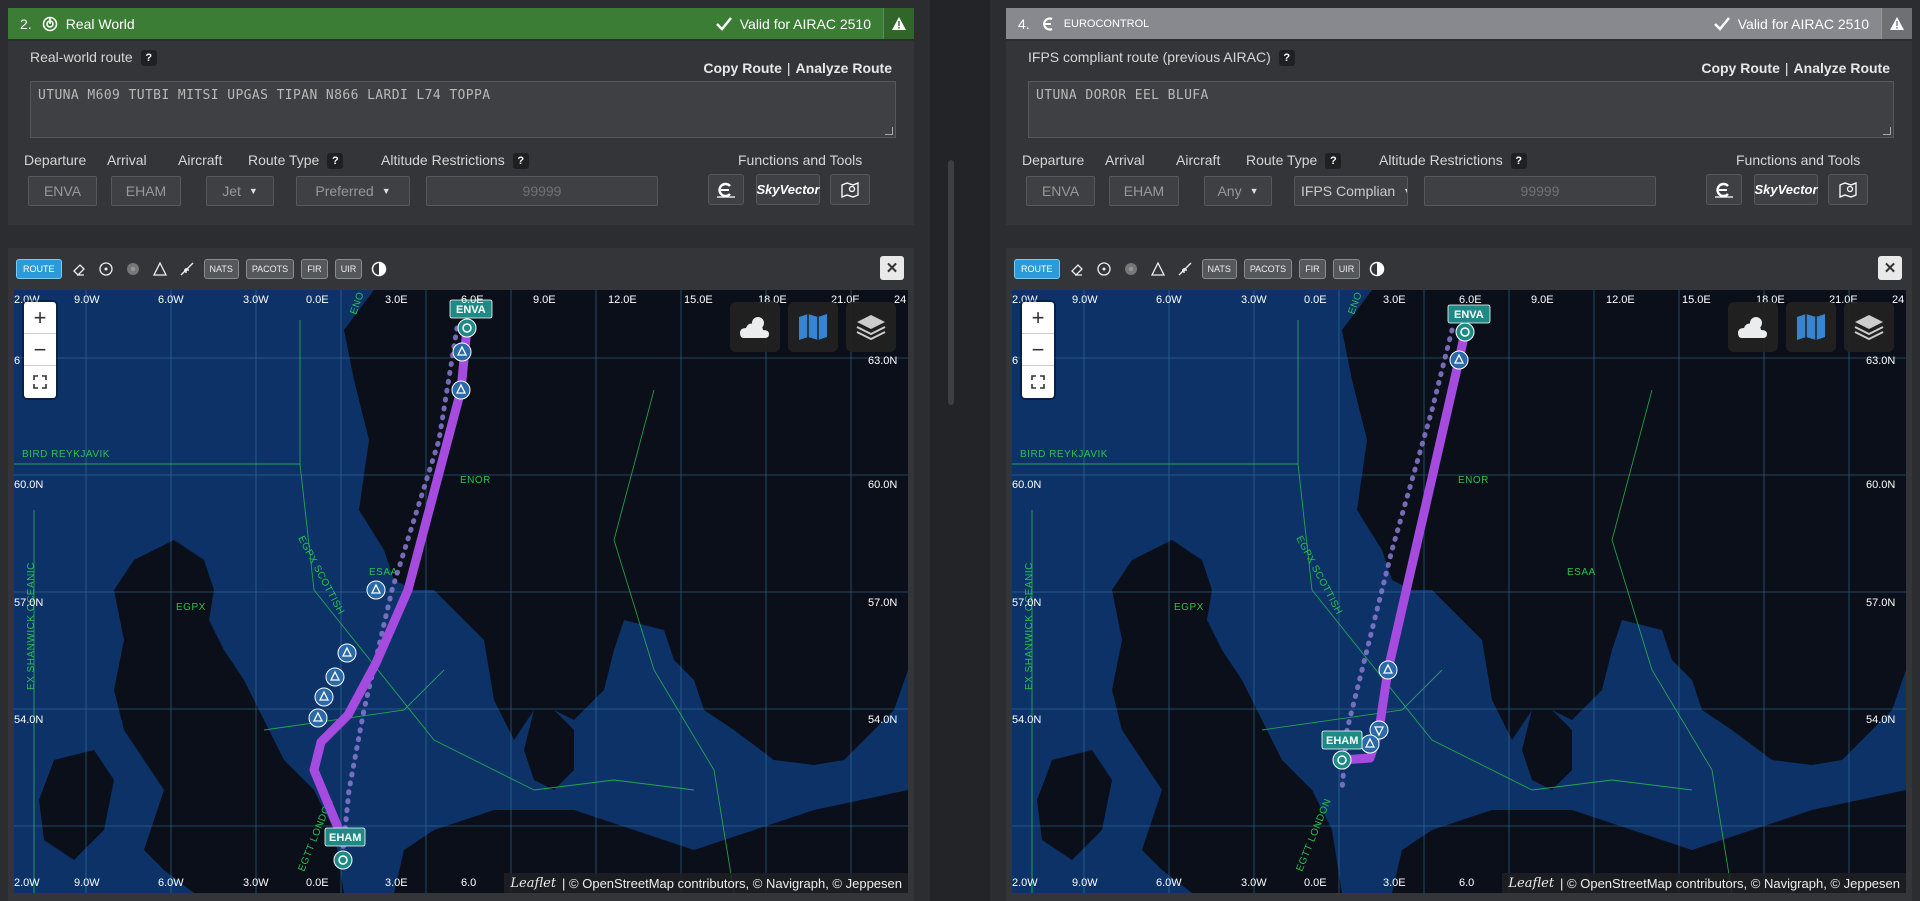 The image size is (1920, 901). What do you see at coordinates (353, 191) in the screenshot?
I see `route-type-select: Preferred ▼` at bounding box center [353, 191].